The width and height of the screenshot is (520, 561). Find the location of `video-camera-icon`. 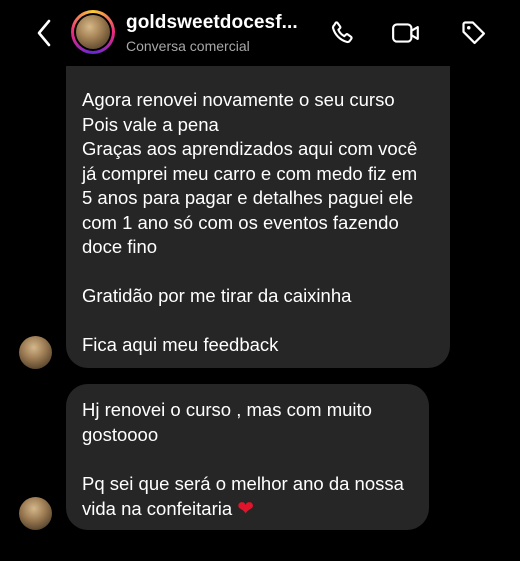

video-camera-icon is located at coordinates (405, 33).